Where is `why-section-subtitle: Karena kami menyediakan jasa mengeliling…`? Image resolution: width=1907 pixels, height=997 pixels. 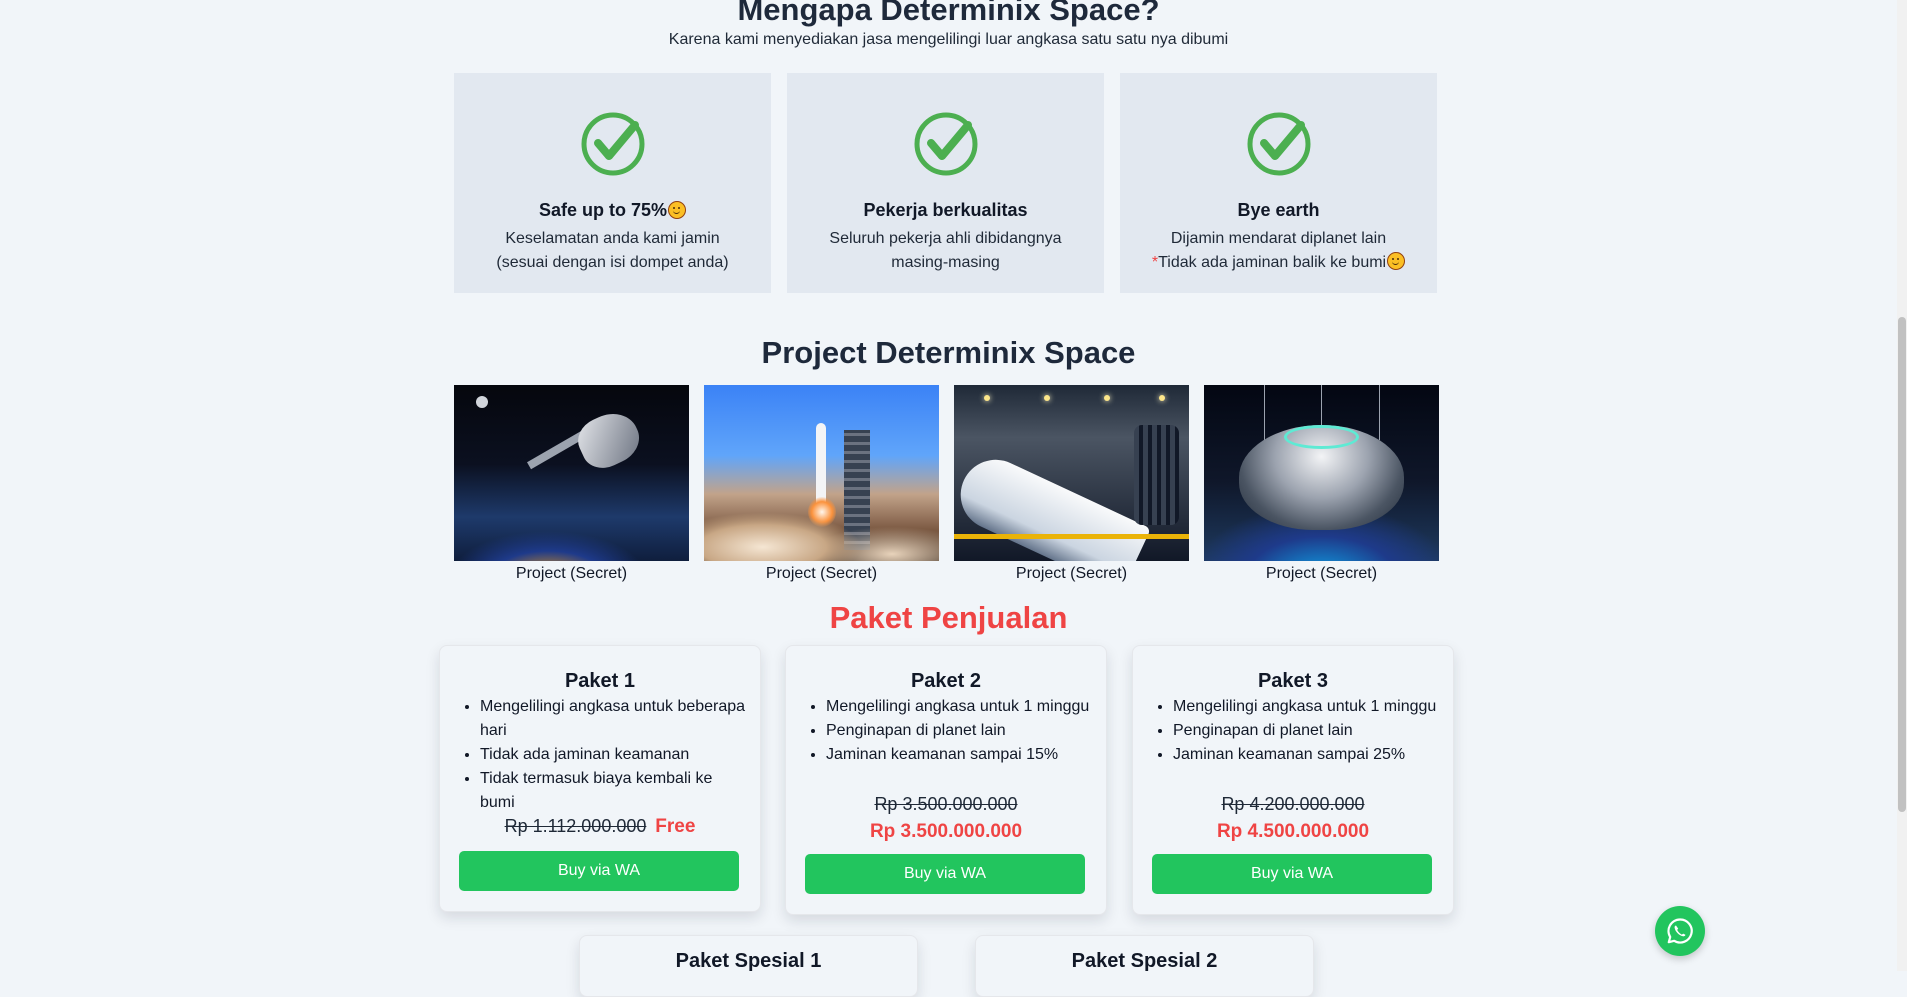
why-section-subtitle: Karena kami menyediakan jasa mengeliling… is located at coordinates (948, 39).